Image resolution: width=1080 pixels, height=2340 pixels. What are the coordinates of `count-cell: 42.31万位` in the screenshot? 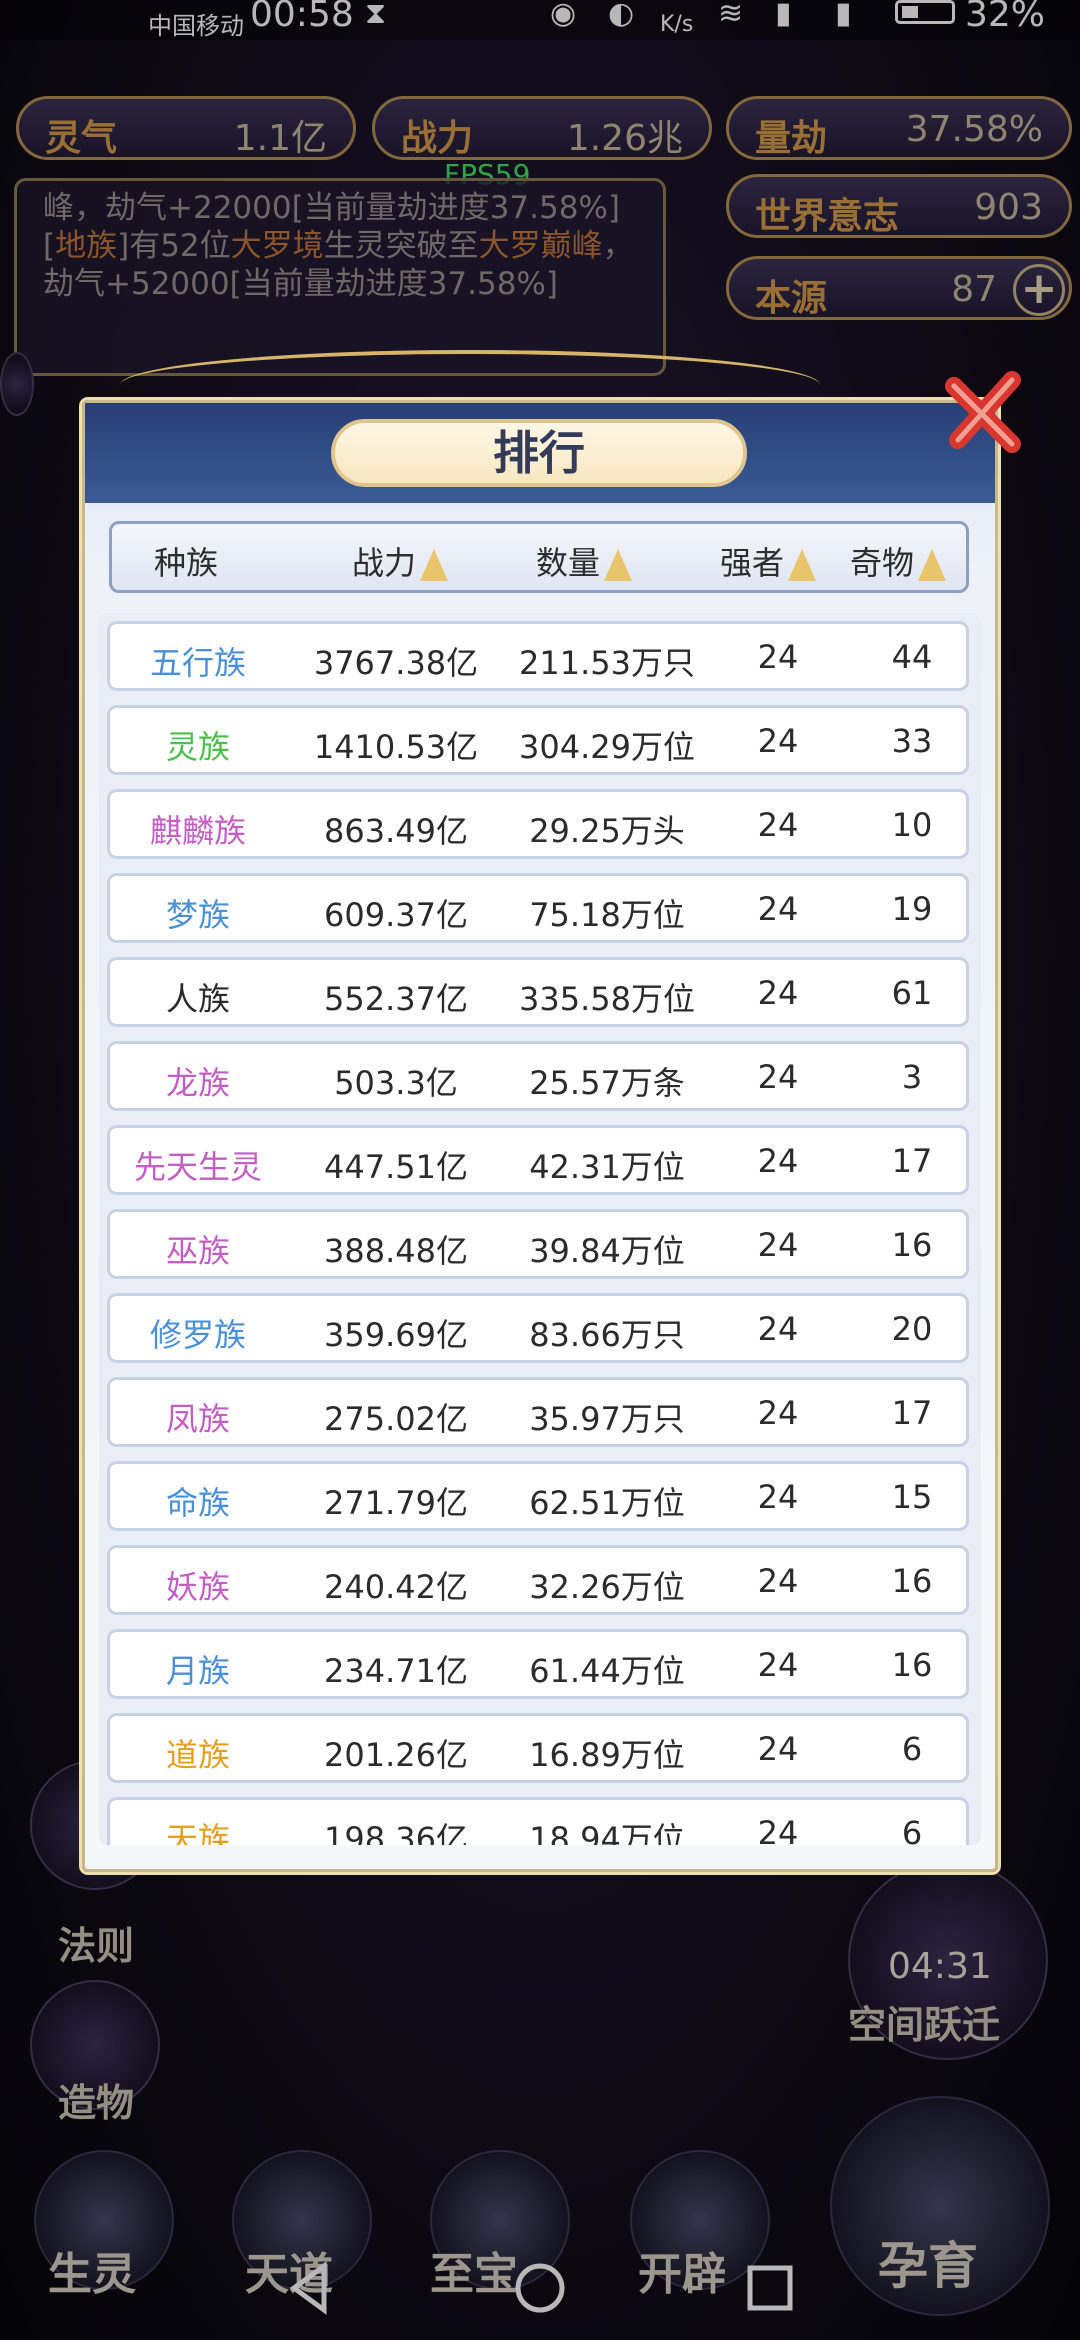 It's located at (607, 1167).